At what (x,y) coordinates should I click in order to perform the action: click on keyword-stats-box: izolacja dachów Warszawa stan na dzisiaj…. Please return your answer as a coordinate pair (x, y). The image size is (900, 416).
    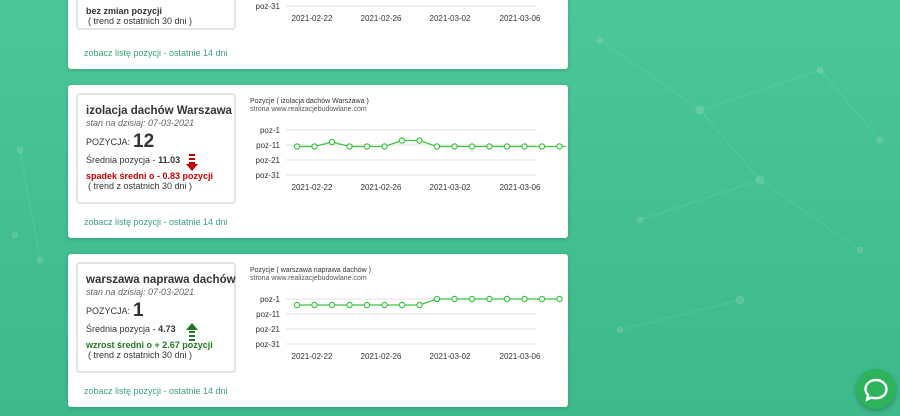
    Looking at the image, I should click on (156, 148).